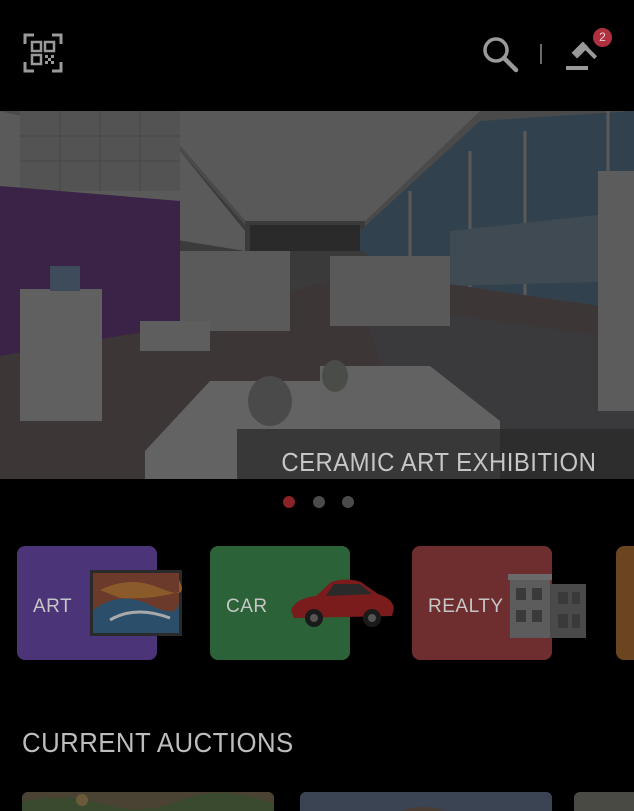 The width and height of the screenshot is (634, 811). What do you see at coordinates (136, 605) in the screenshot?
I see `painting-image` at bounding box center [136, 605].